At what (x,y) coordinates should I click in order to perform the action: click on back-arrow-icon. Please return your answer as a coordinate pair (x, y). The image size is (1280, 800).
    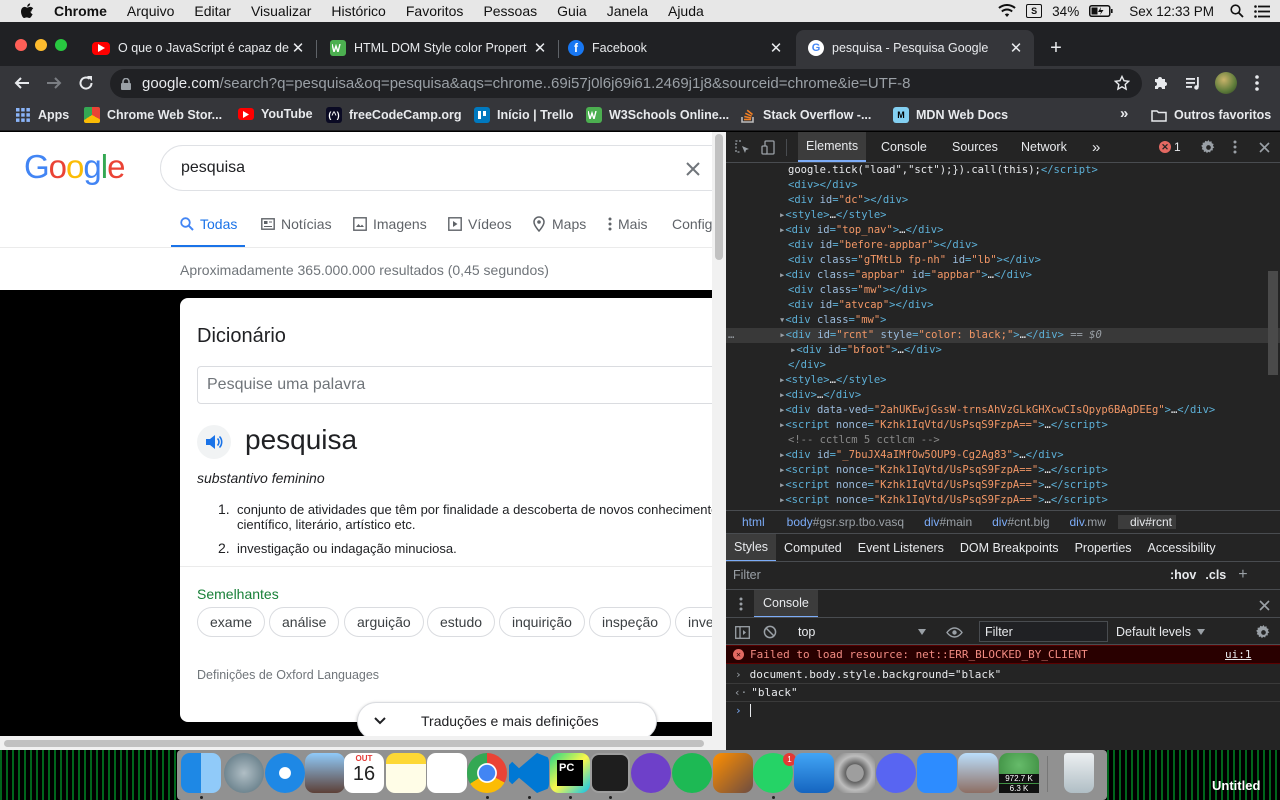
    Looking at the image, I should click on (22, 83).